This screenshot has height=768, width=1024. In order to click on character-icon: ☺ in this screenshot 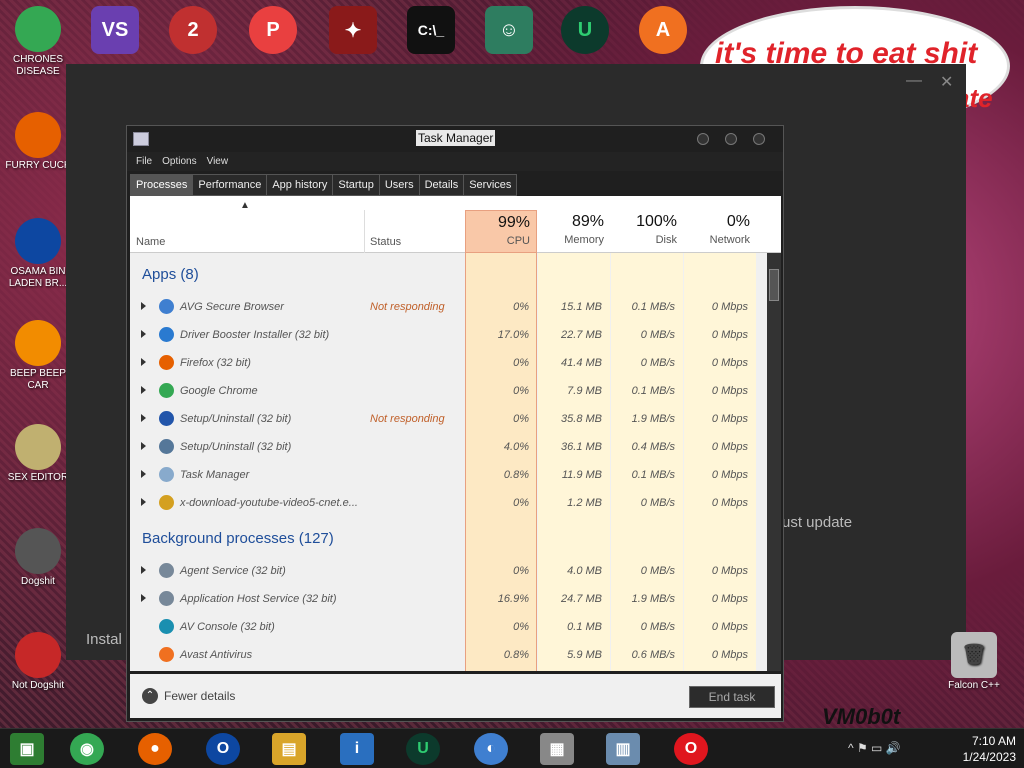, I will do `click(509, 30)`.